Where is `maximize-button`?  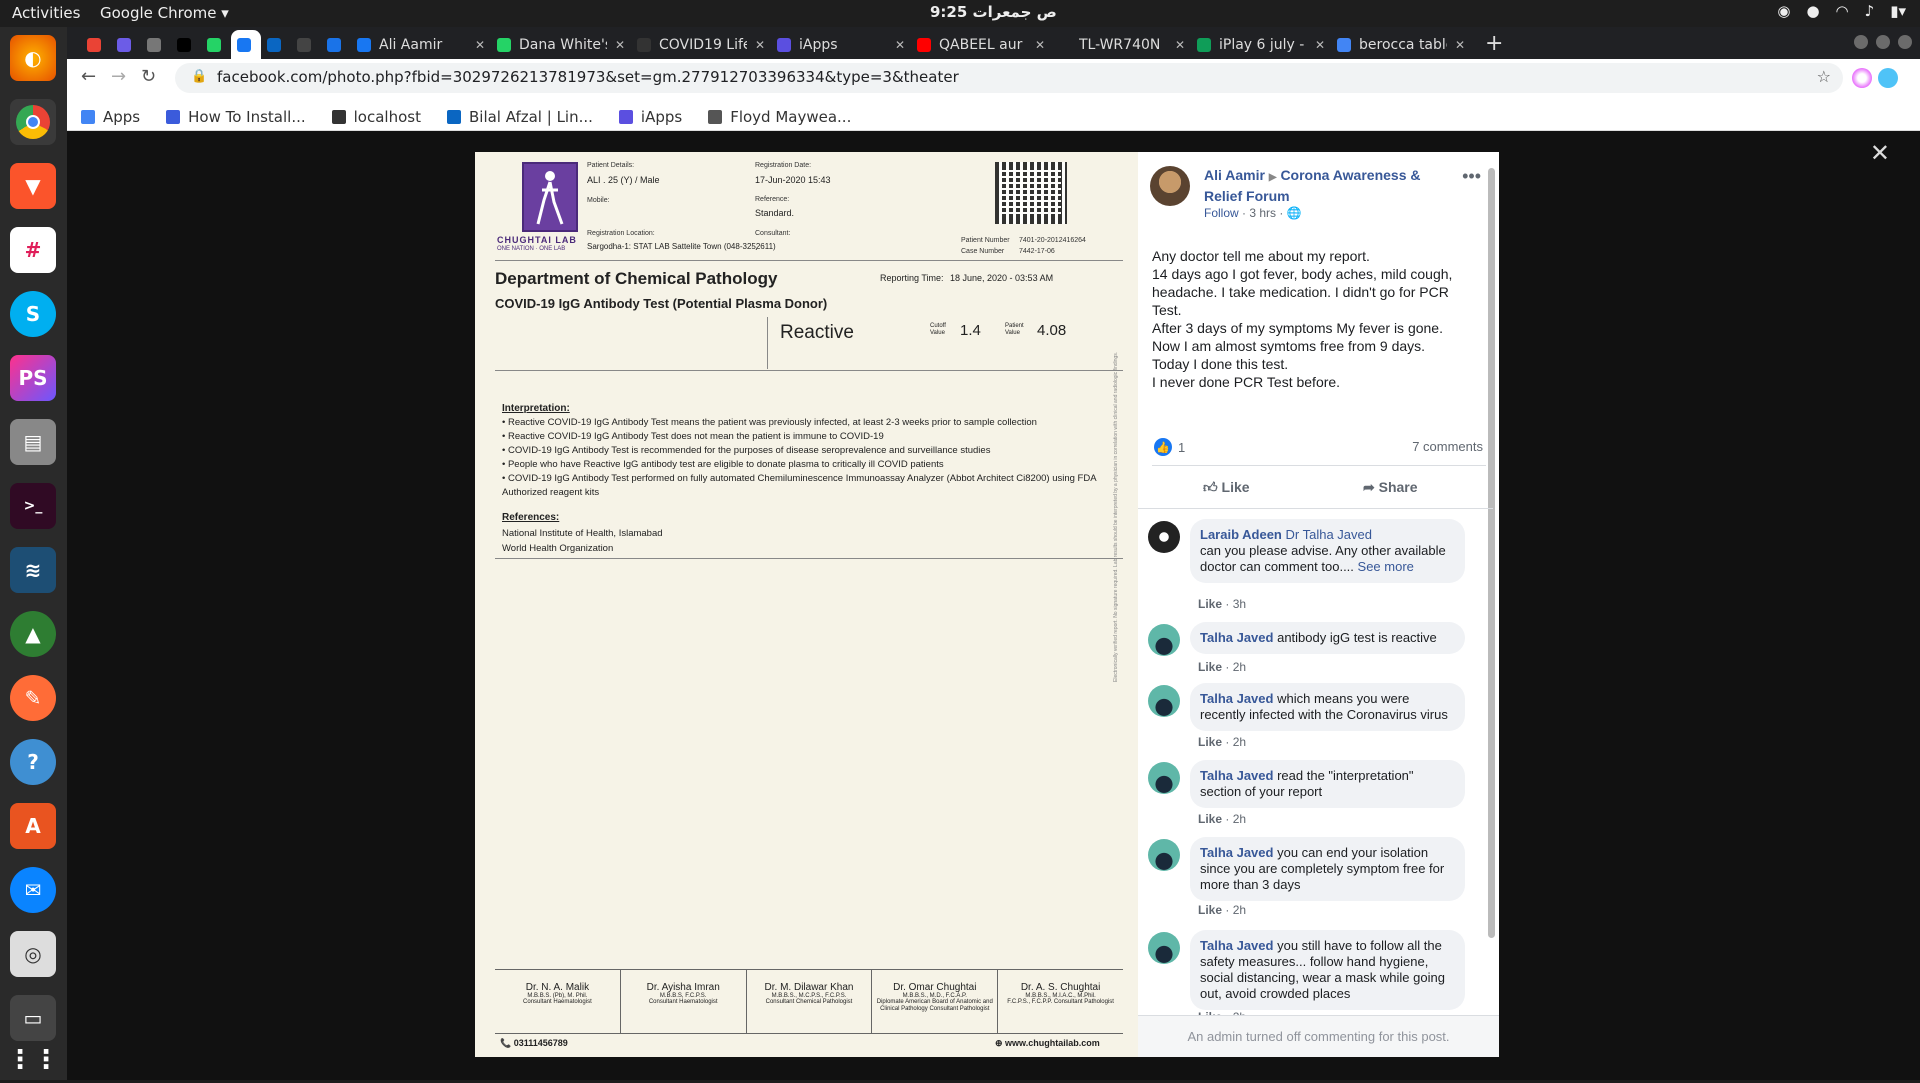
maximize-button is located at coordinates (1883, 42).